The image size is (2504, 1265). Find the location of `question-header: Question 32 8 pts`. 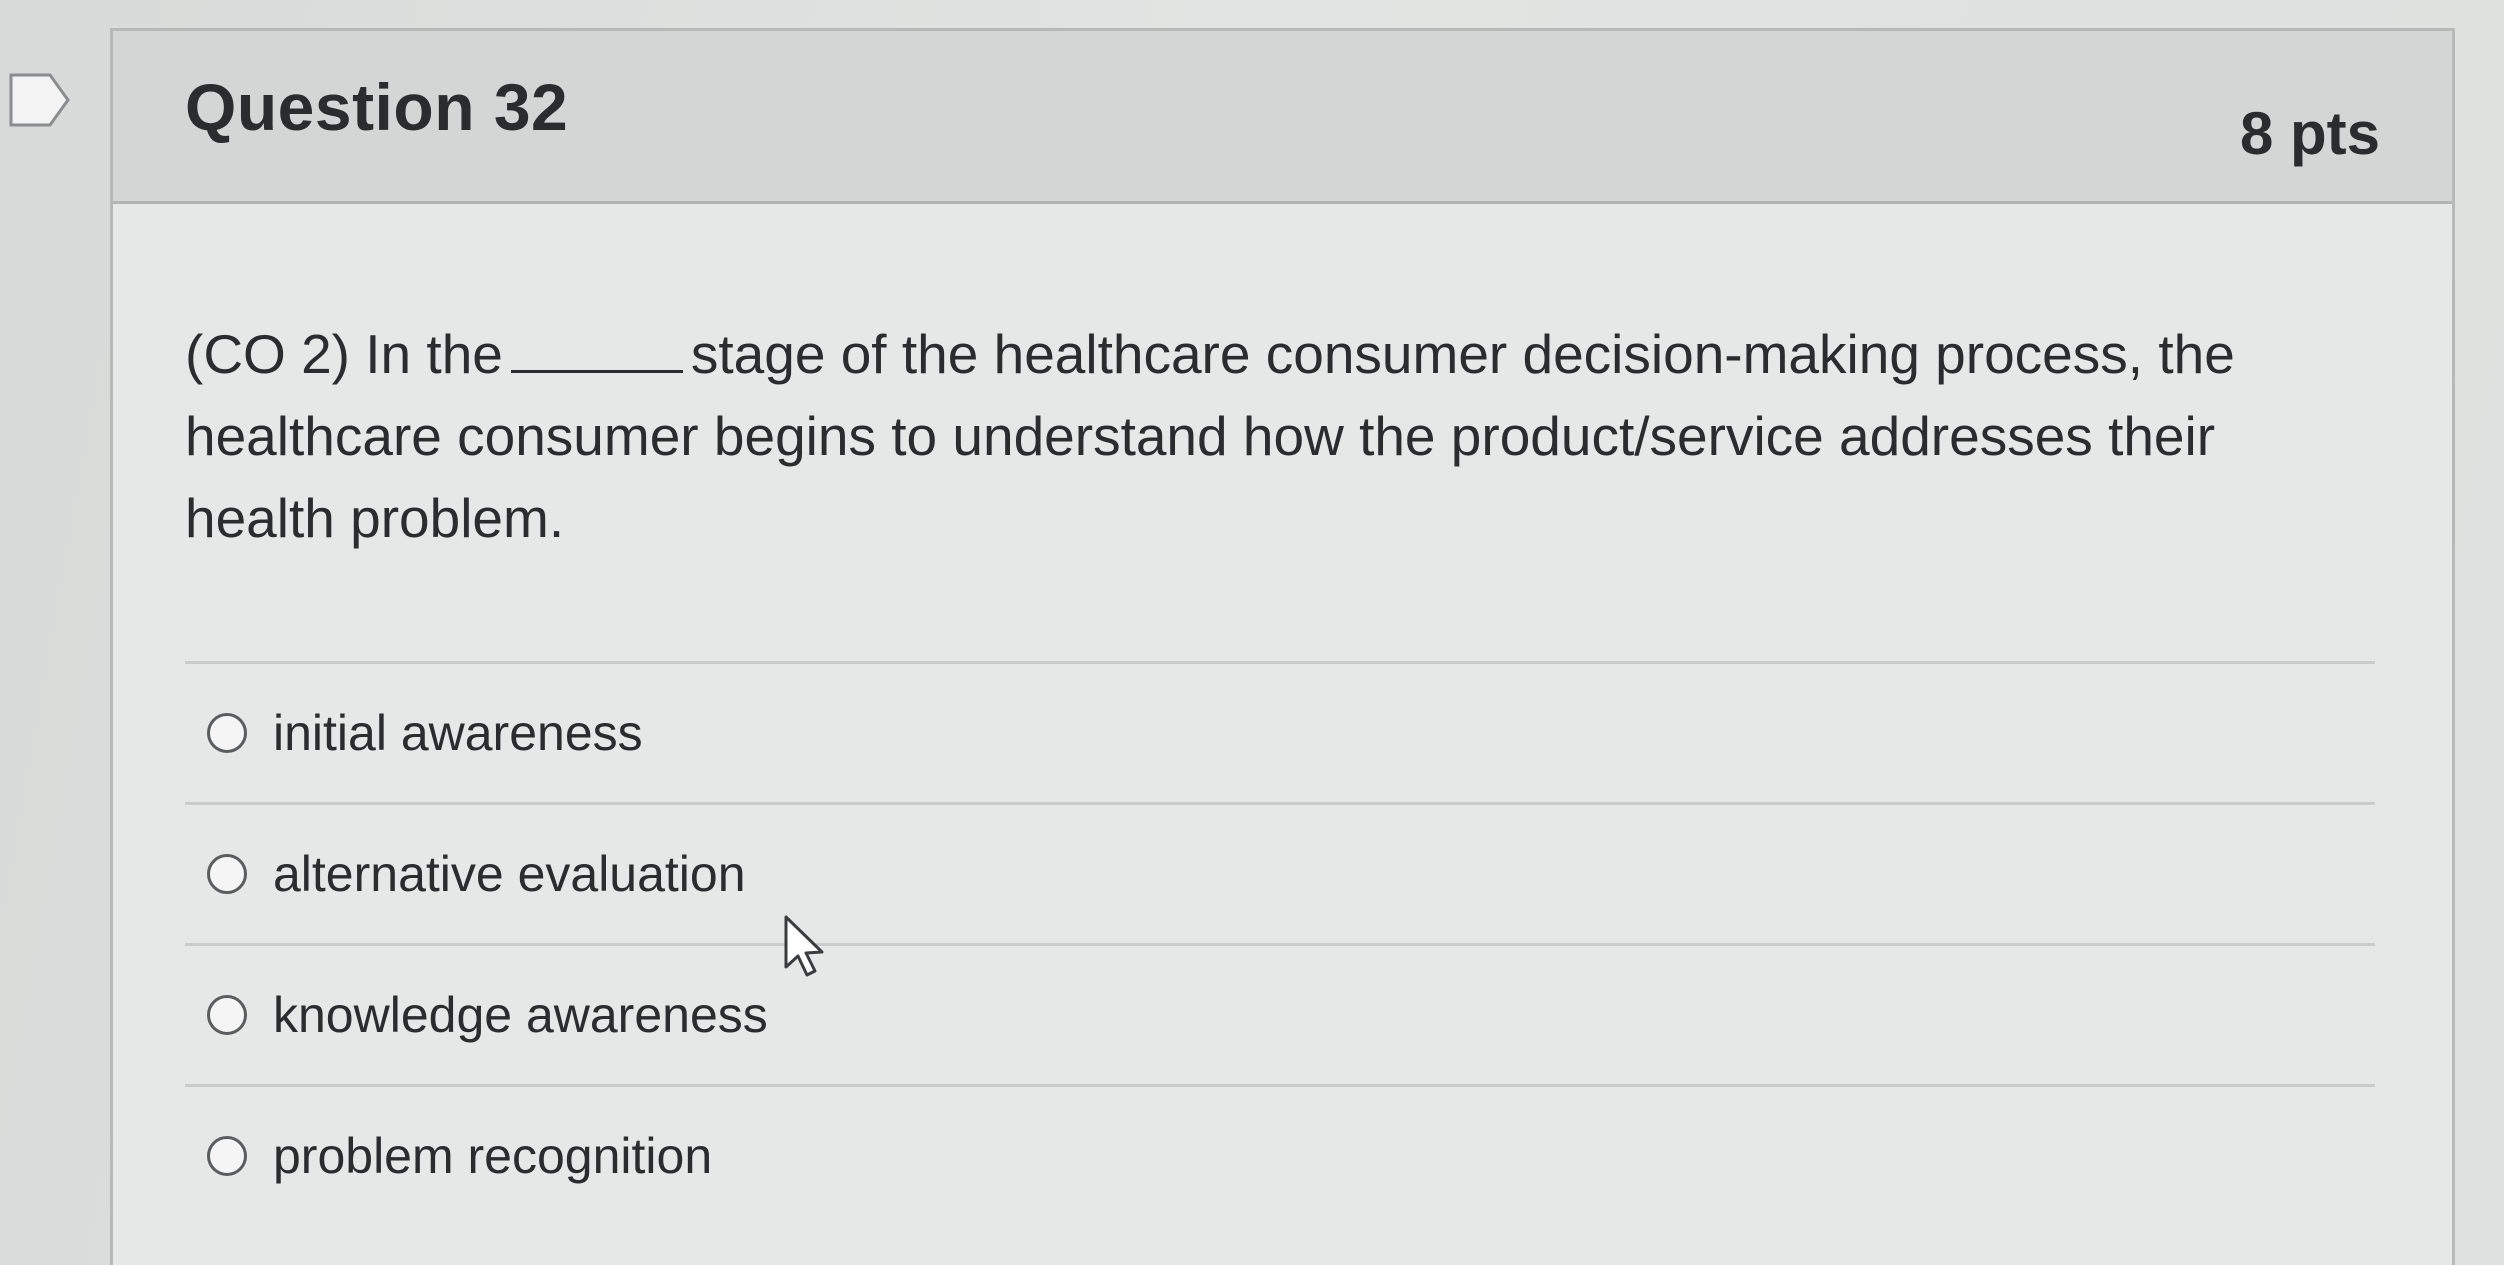

question-header: Question 32 8 pts is located at coordinates (1282, 117).